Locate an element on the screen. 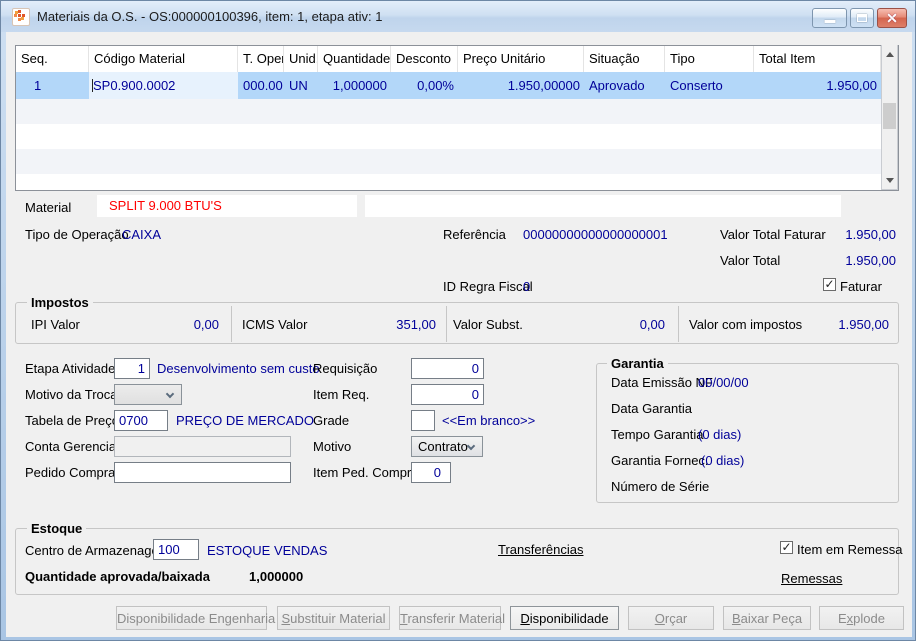  icms-valor-value: 351,00 is located at coordinates (416, 324).